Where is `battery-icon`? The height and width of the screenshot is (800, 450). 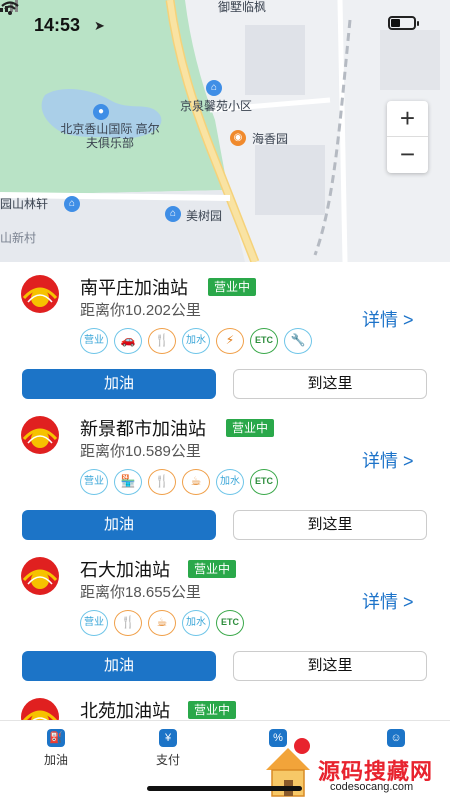
battery-icon is located at coordinates (403, 23).